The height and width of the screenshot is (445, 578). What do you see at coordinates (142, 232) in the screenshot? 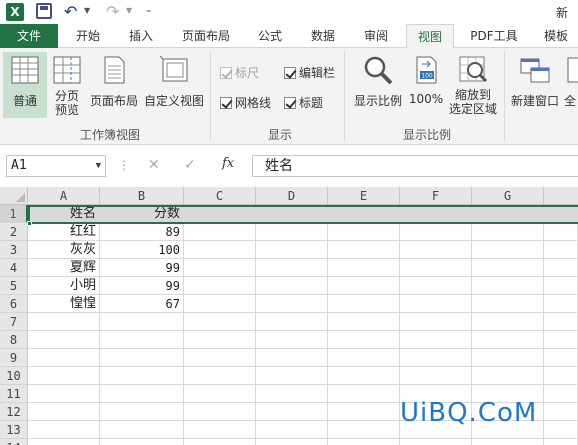
I see `cell-b2: 89` at bounding box center [142, 232].